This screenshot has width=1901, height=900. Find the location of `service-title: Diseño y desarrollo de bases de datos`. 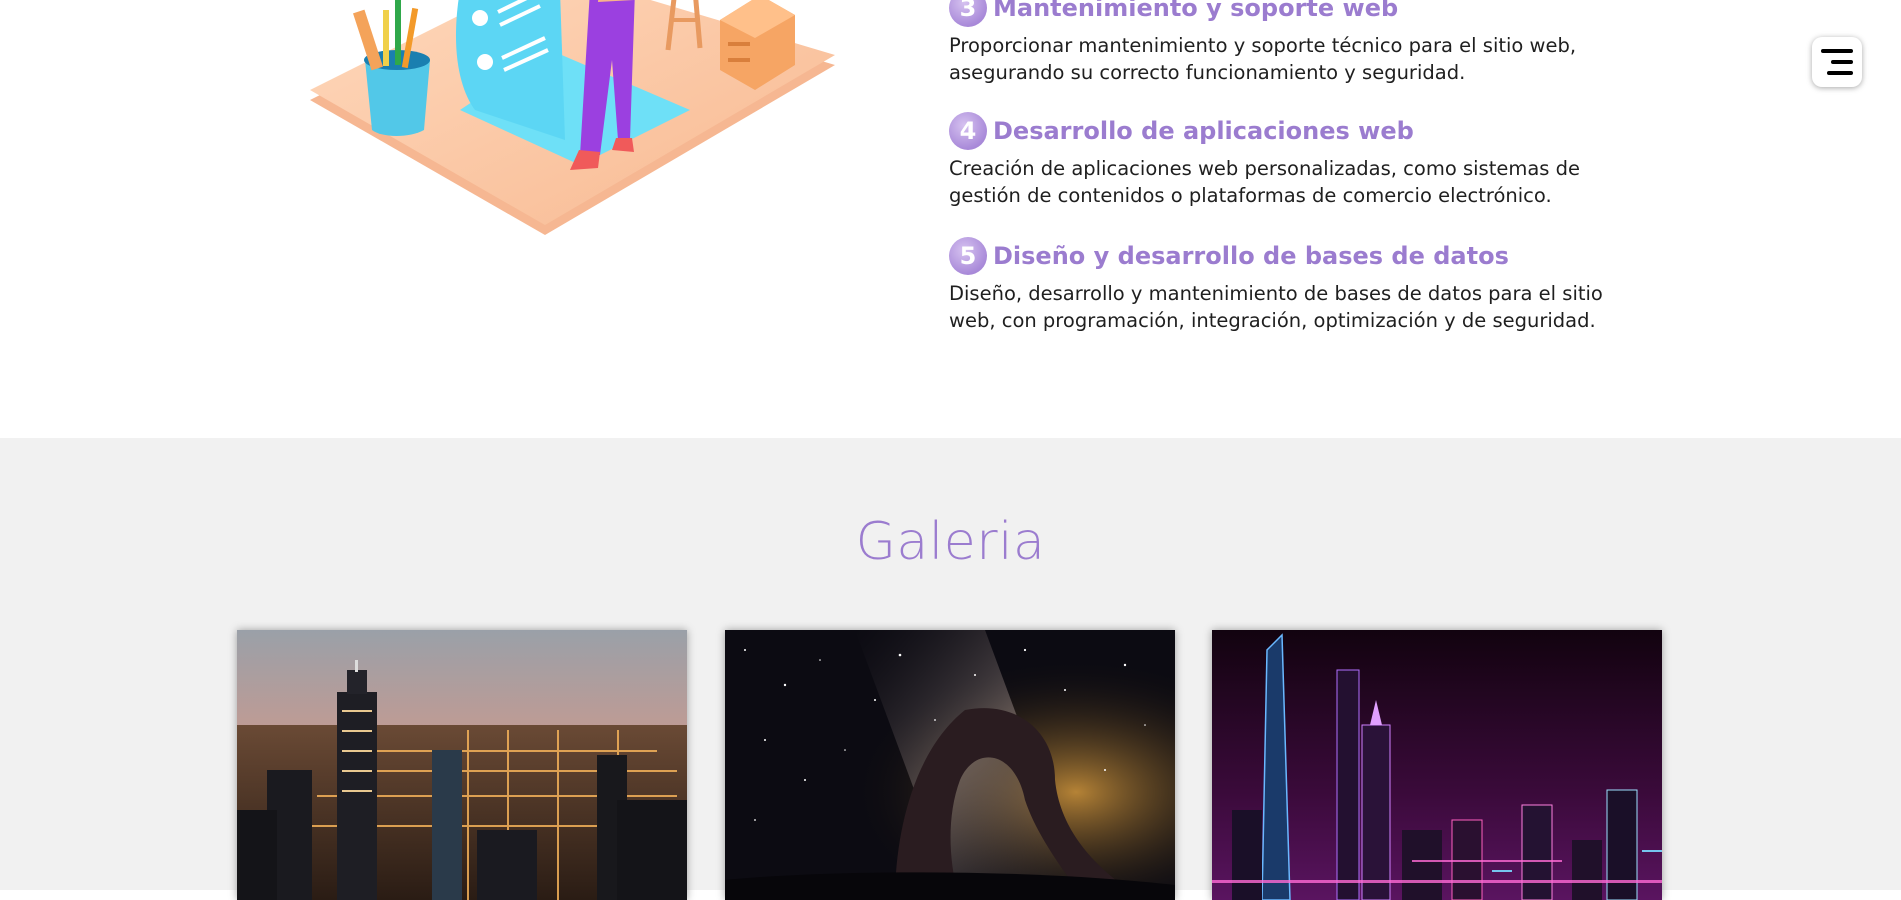

service-title: Diseño y desarrollo de bases de datos is located at coordinates (1251, 256).